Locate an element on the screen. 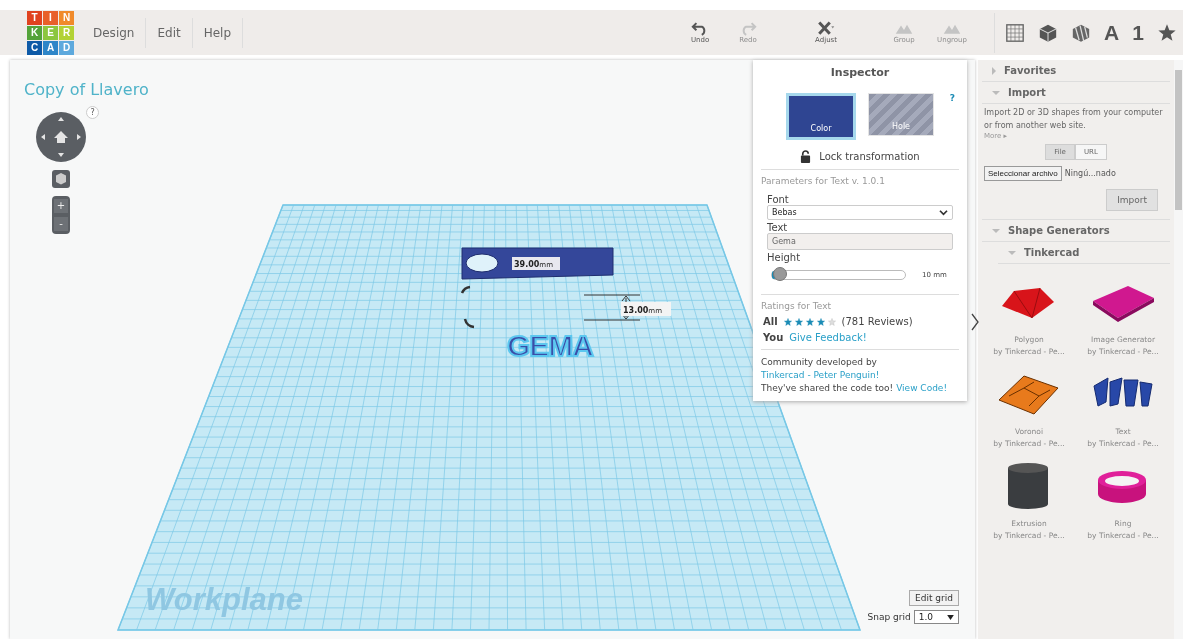  slider-thumb is located at coordinates (780, 274).